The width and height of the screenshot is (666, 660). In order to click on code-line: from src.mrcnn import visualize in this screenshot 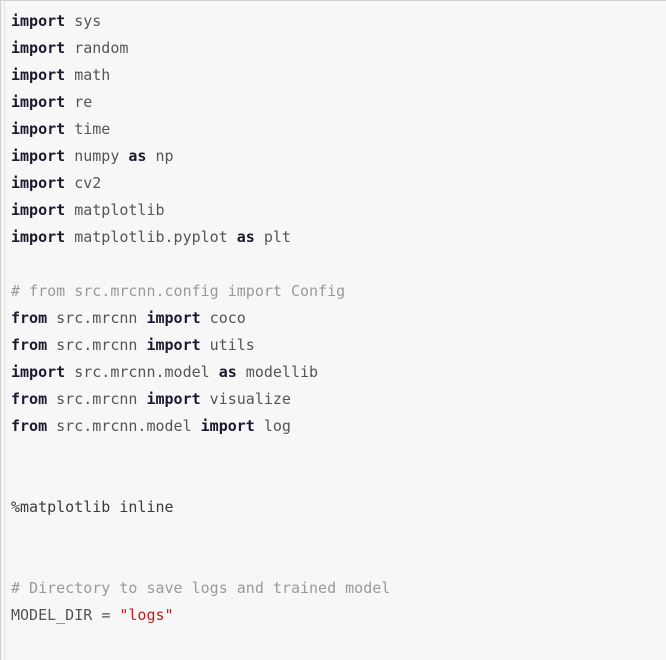, I will do `click(338, 399)`.